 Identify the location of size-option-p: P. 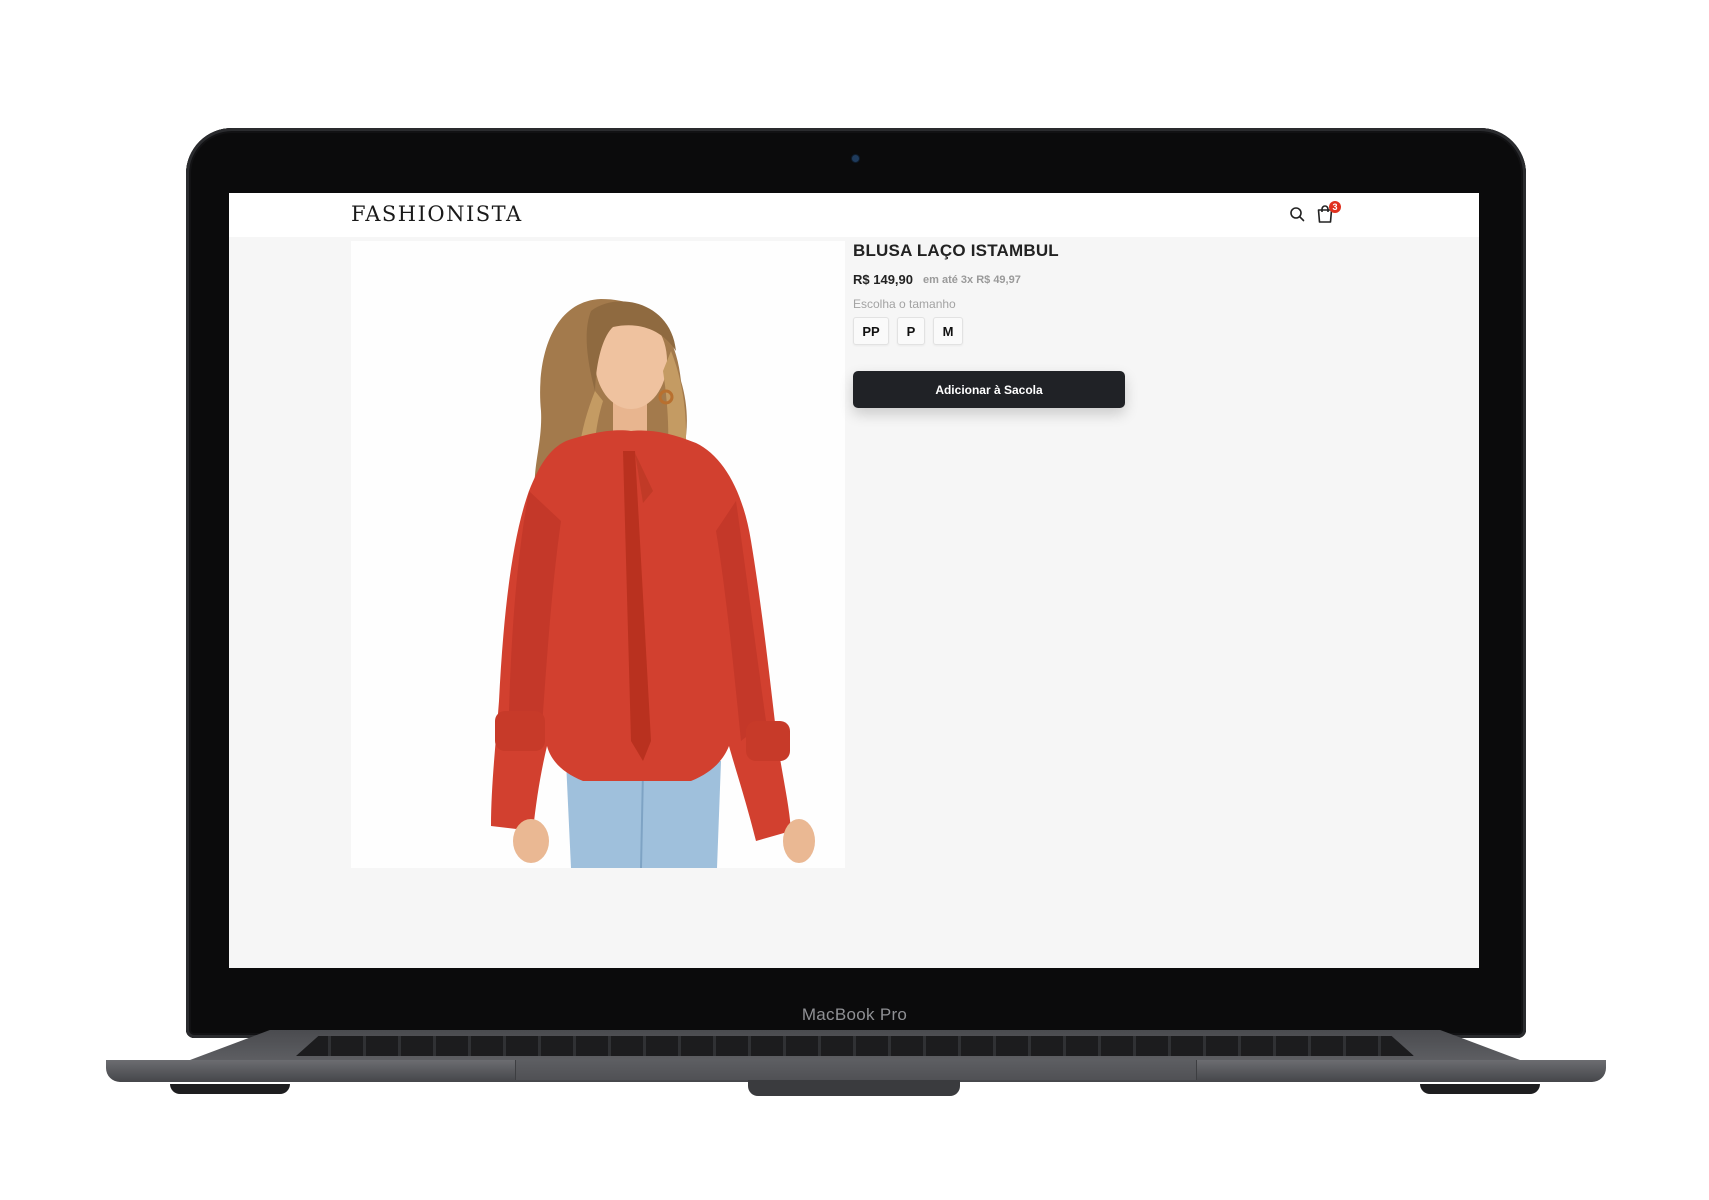
(911, 331).